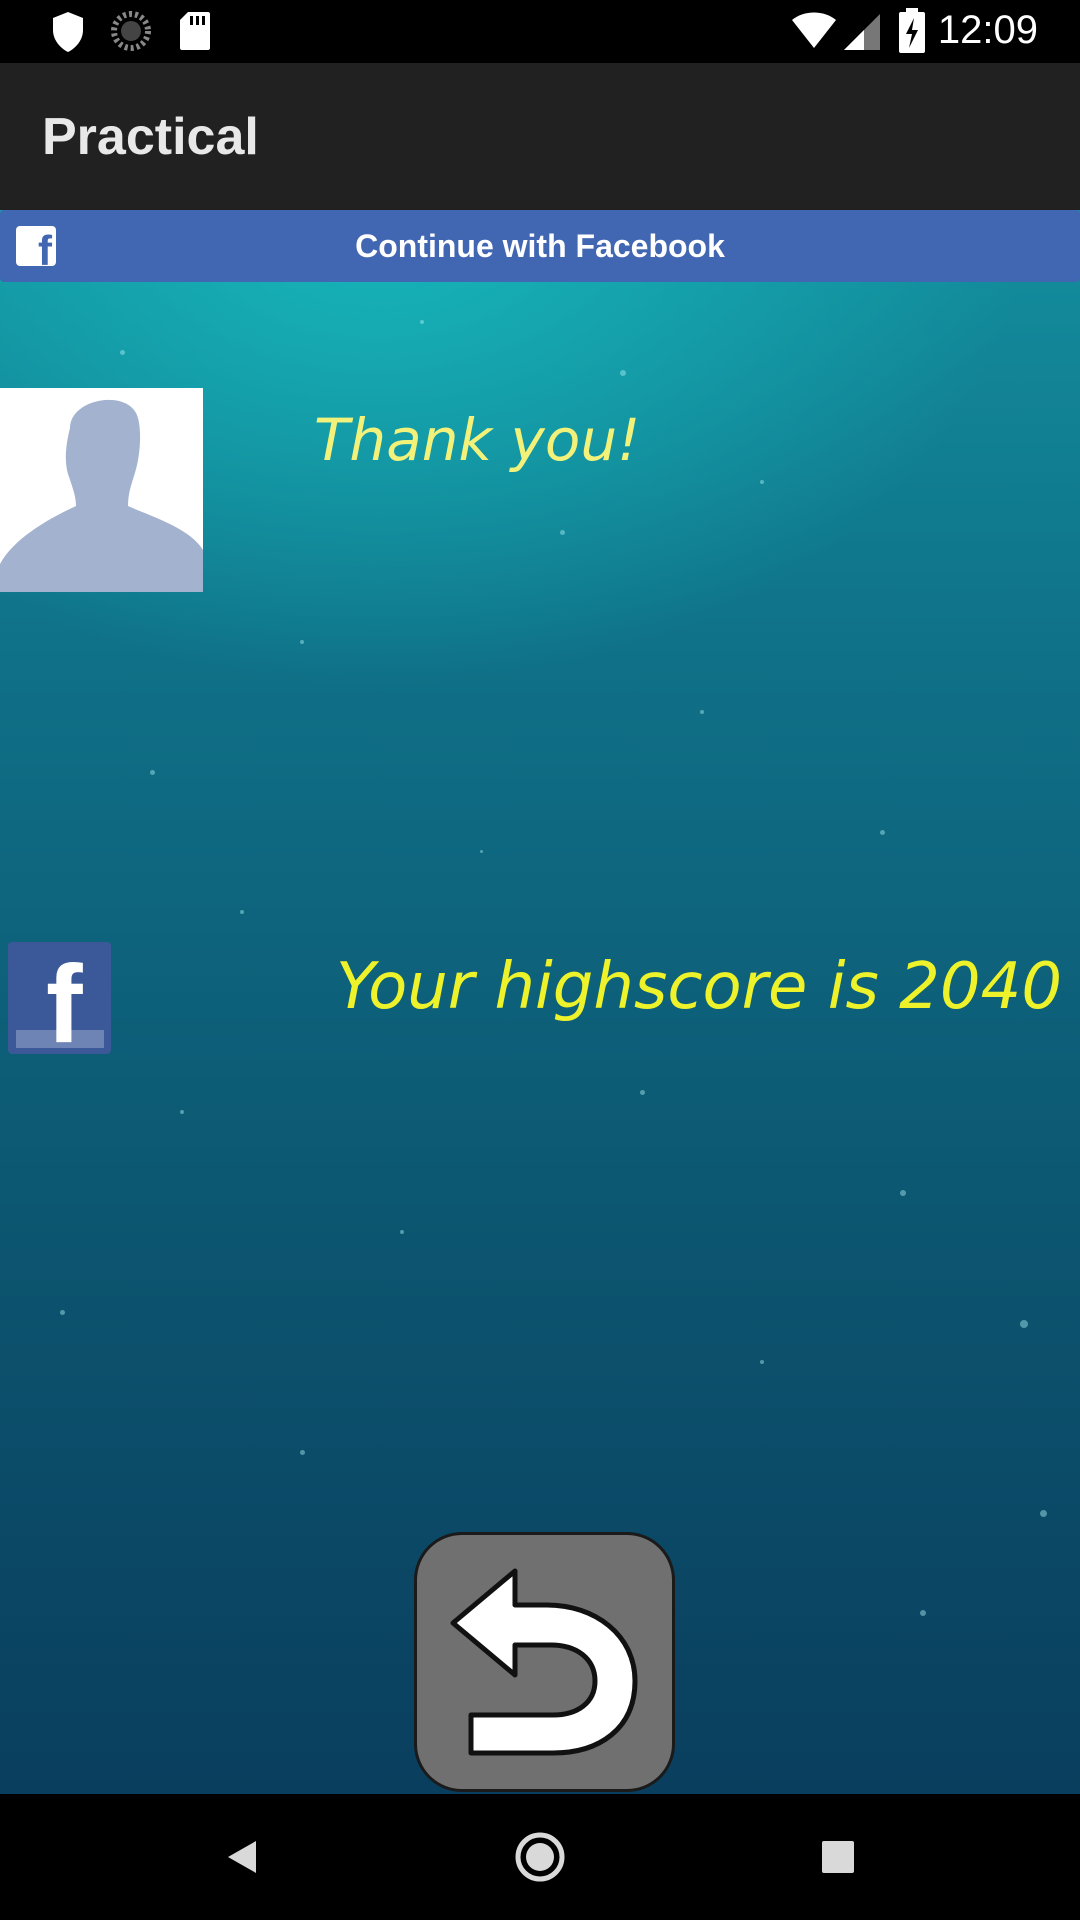 The width and height of the screenshot is (1080, 1920). I want to click on status-clock: 12:09, so click(987, 30).